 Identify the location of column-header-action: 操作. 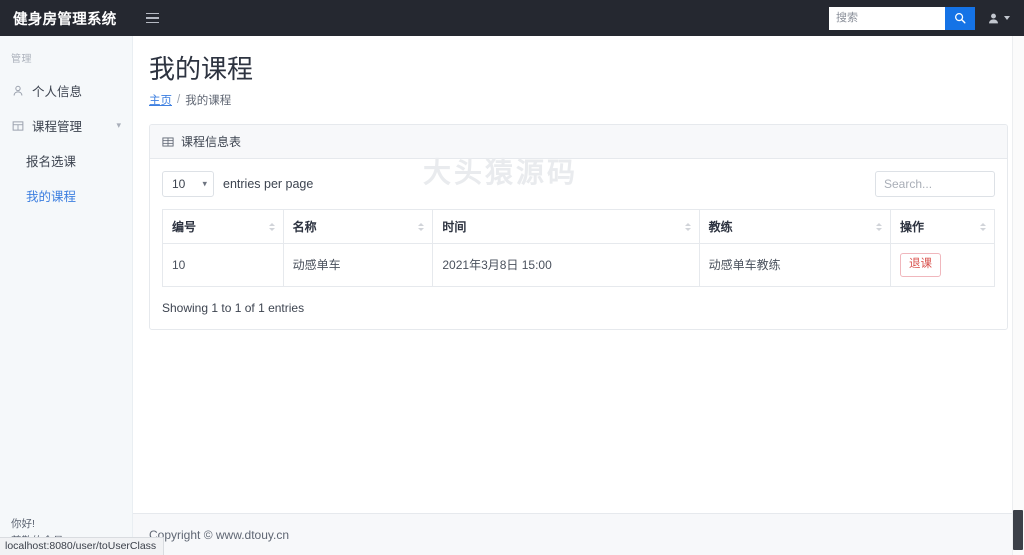
(942, 227).